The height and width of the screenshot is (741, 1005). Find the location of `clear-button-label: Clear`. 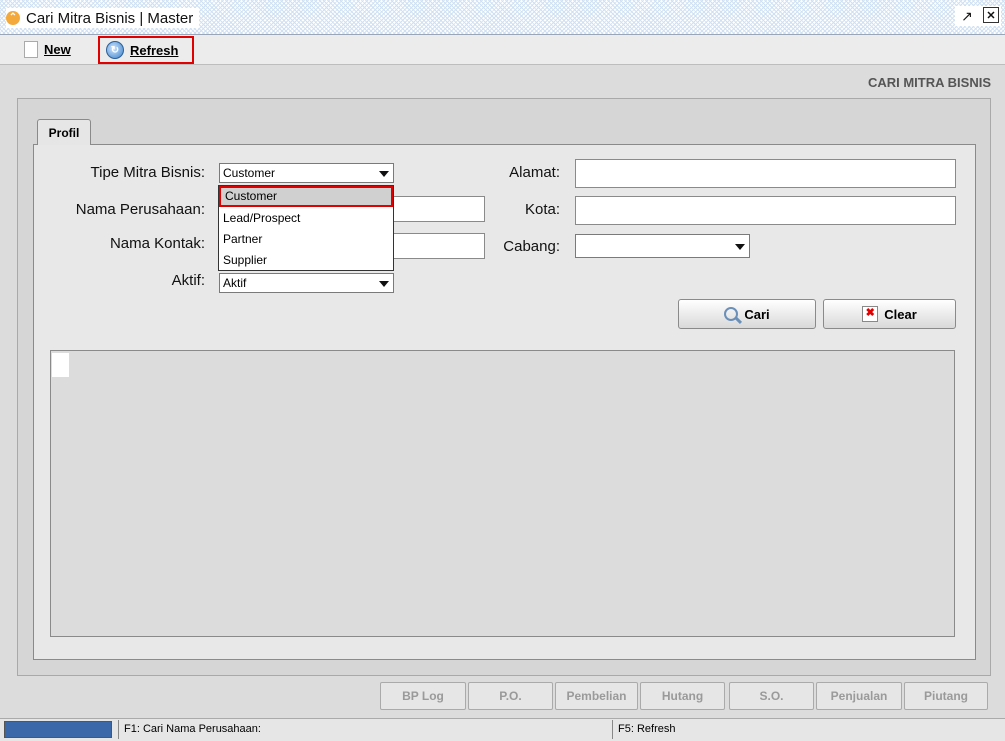

clear-button-label: Clear is located at coordinates (900, 314).